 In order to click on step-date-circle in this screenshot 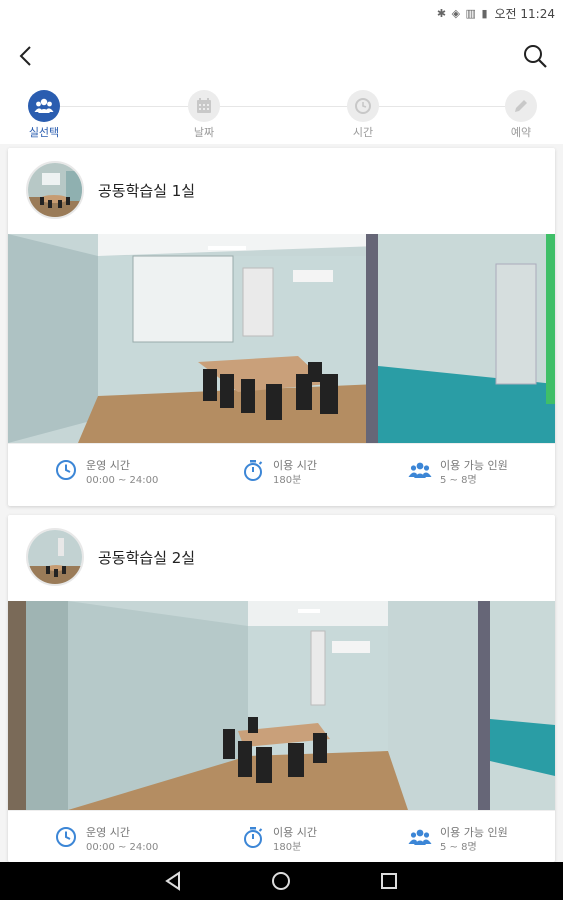, I will do `click(204, 106)`.